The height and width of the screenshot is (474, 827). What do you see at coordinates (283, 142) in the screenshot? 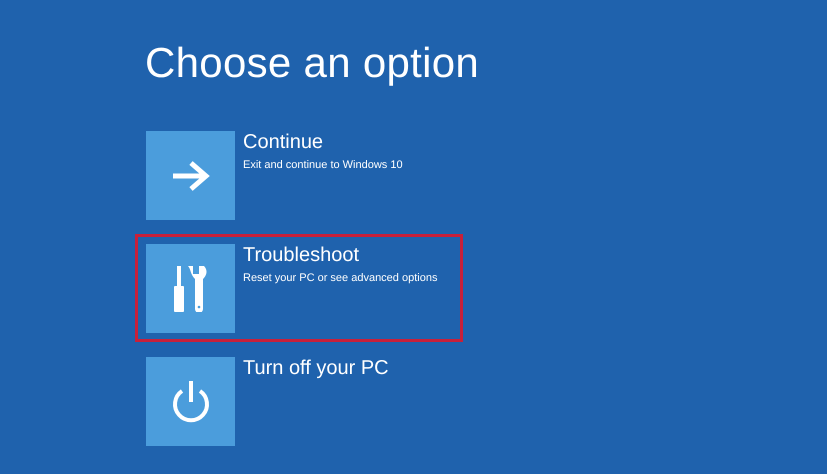
I see `option-label: Continue` at bounding box center [283, 142].